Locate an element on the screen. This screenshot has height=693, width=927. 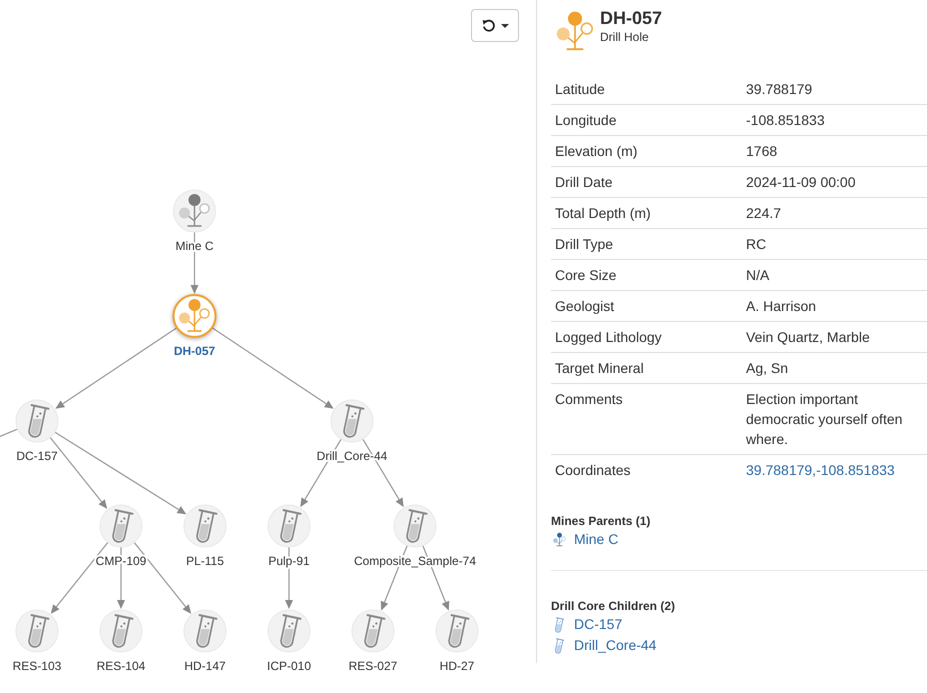
relation-link: DC-157 is located at coordinates (586, 624).